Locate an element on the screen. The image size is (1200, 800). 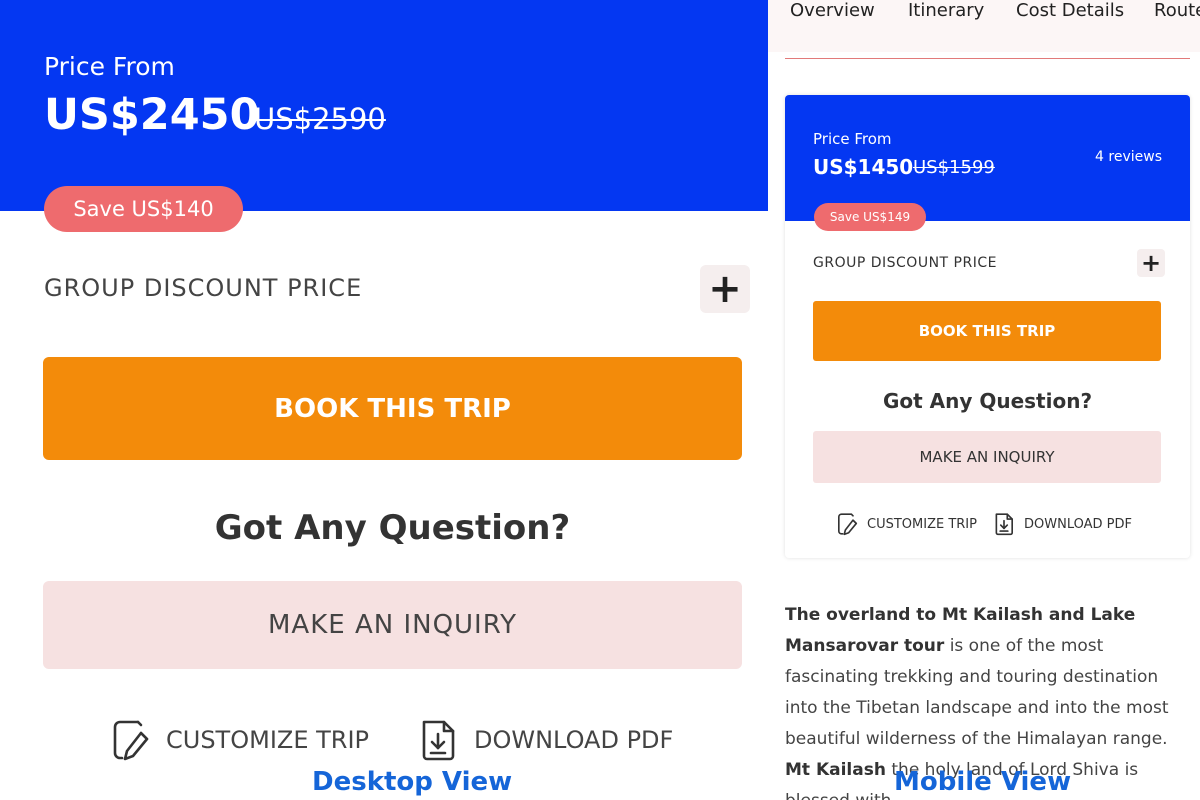
reviews-count: 4 reviews is located at coordinates (1128, 157).